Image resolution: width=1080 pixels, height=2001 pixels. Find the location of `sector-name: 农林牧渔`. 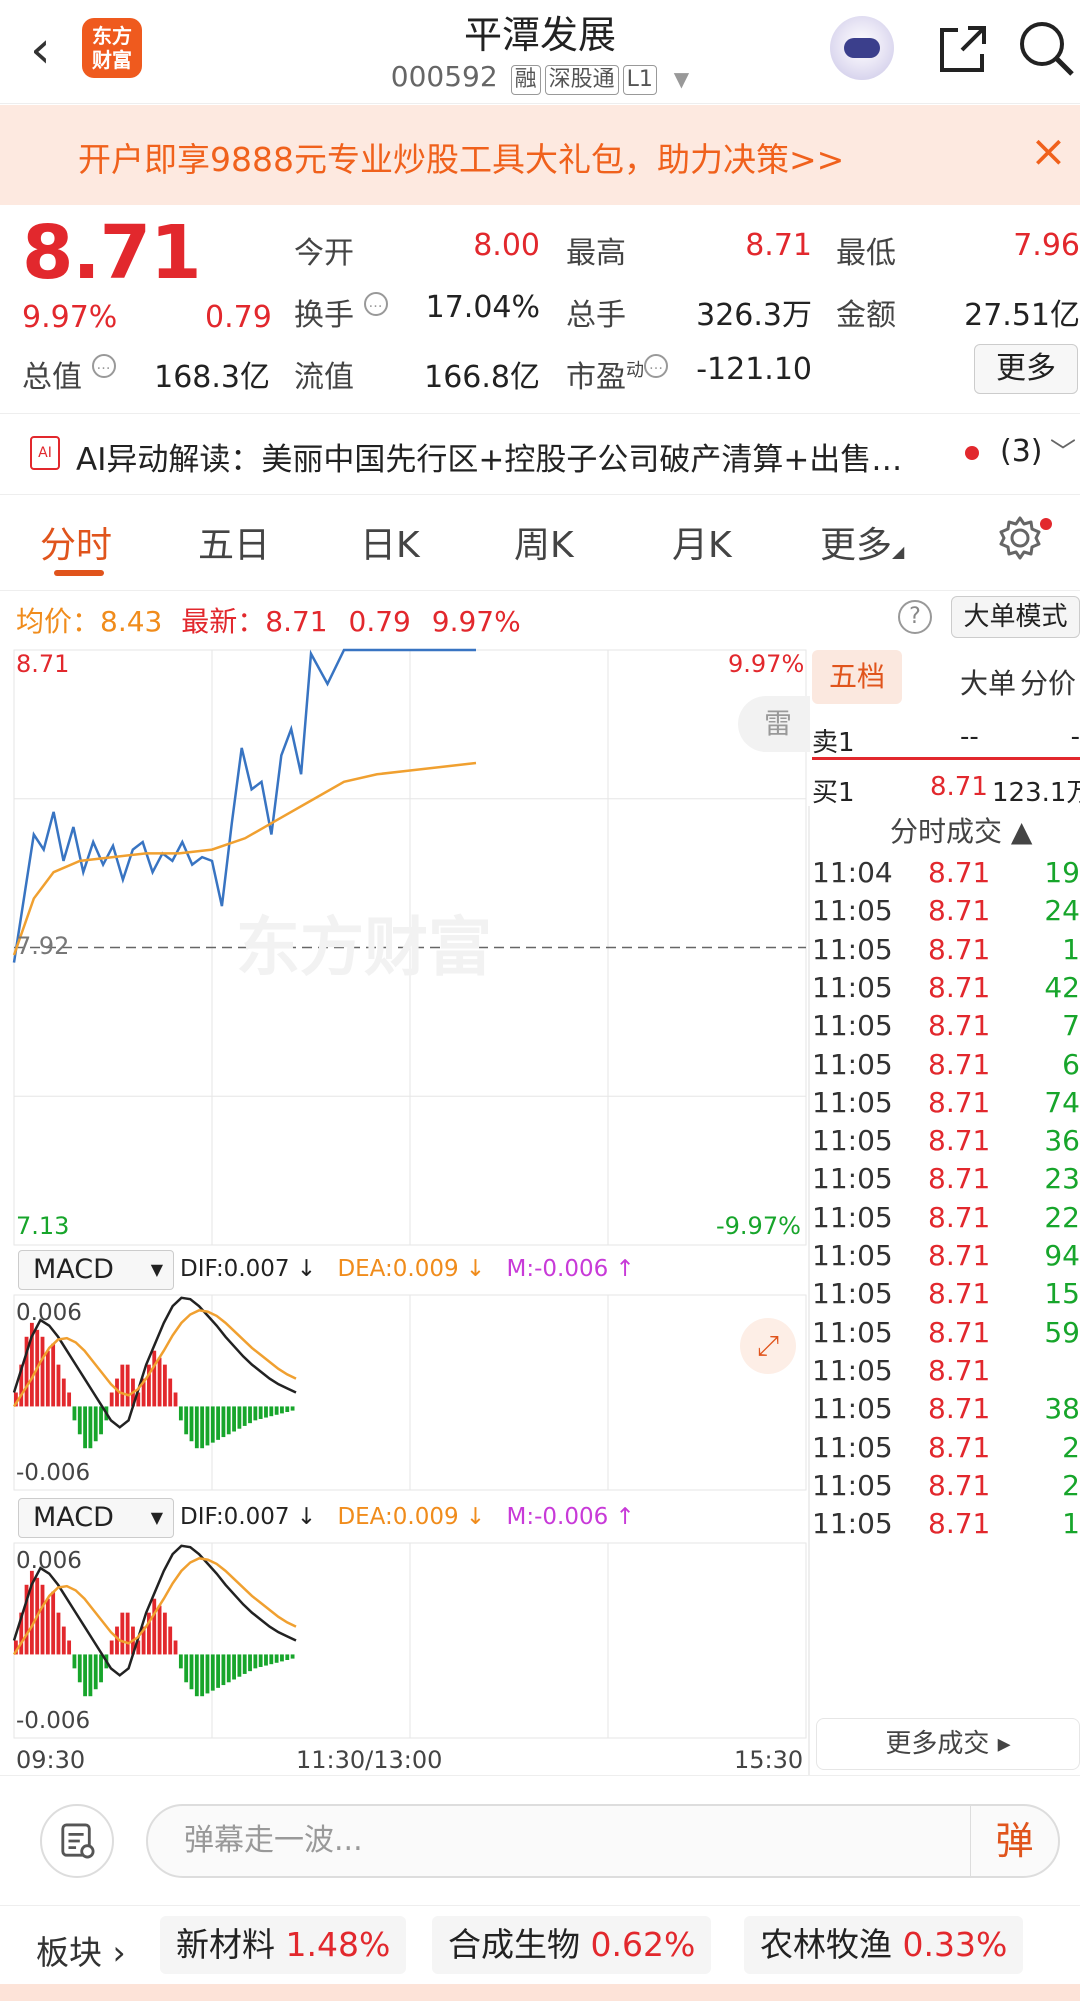

sector-name: 农林牧渔 is located at coordinates (826, 1944).